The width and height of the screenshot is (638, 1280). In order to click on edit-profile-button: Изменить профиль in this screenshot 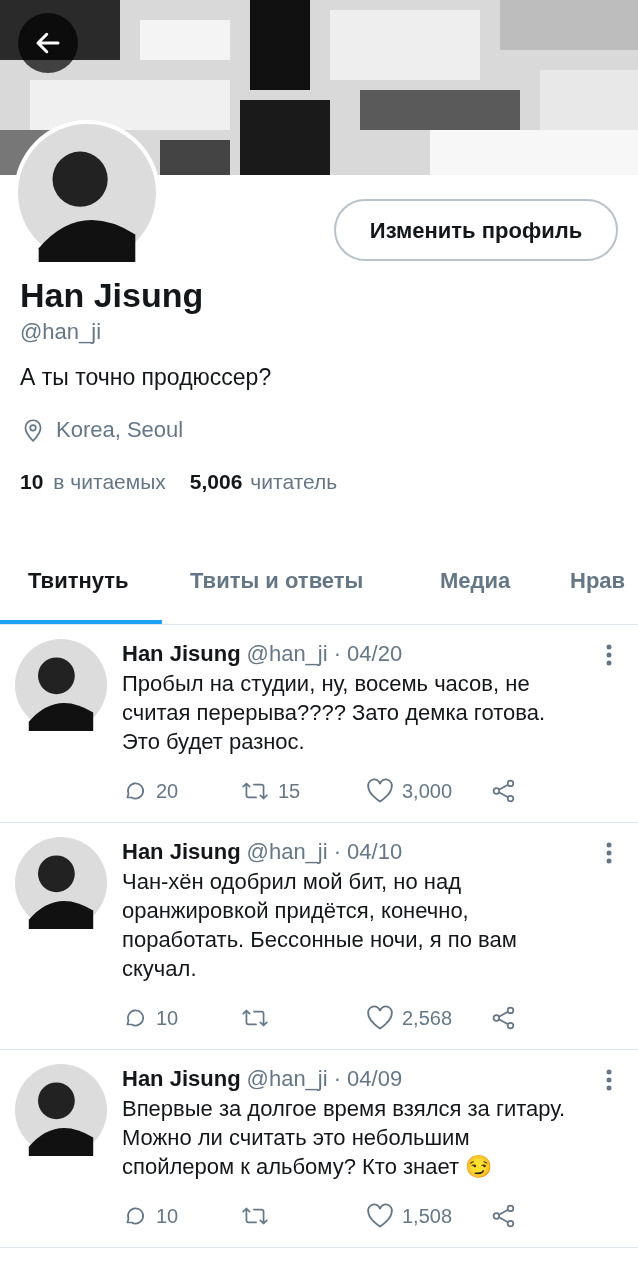, I will do `click(476, 230)`.